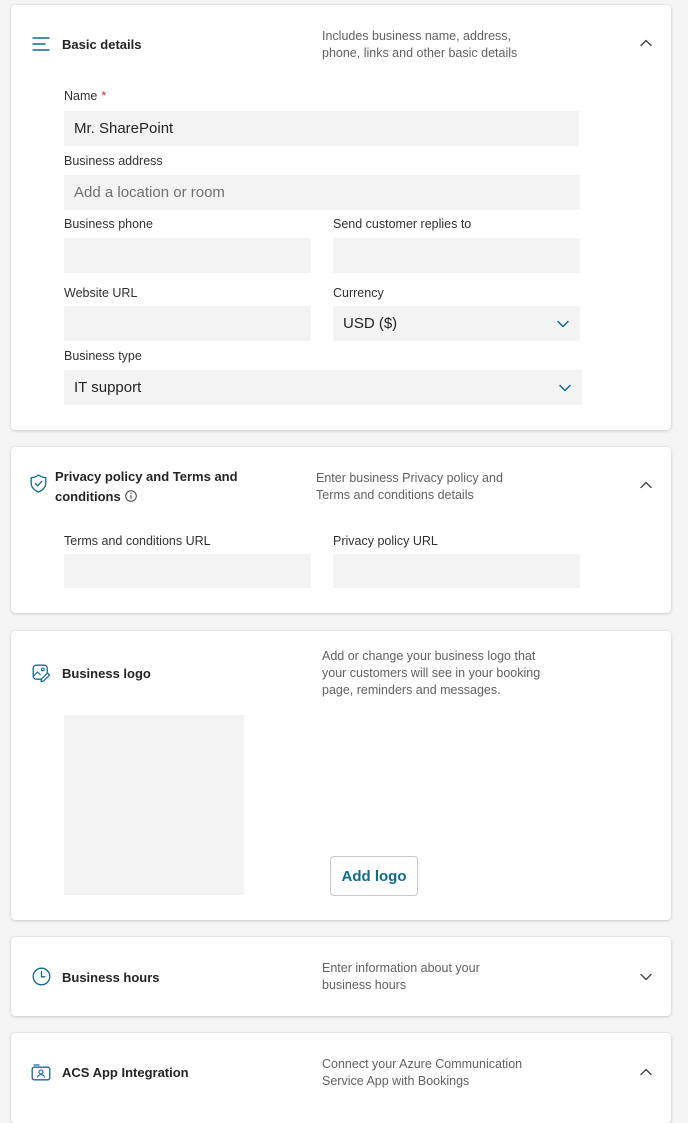  Describe the element at coordinates (85, 96) in the screenshot. I see `name-label: Name *` at that location.